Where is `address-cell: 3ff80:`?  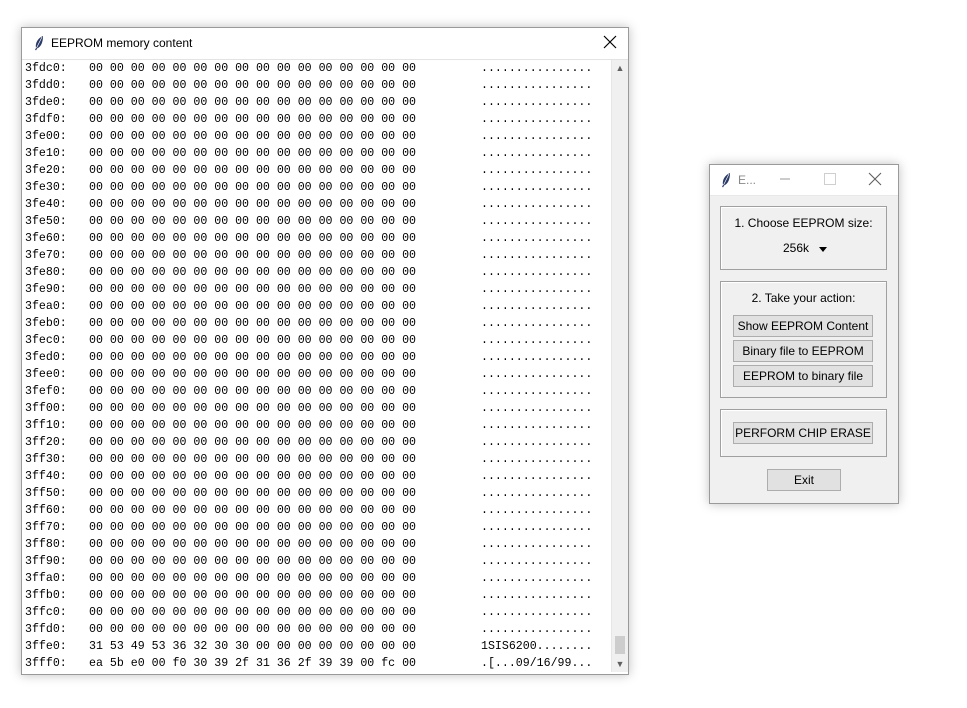
address-cell: 3ff80: is located at coordinates (46, 544).